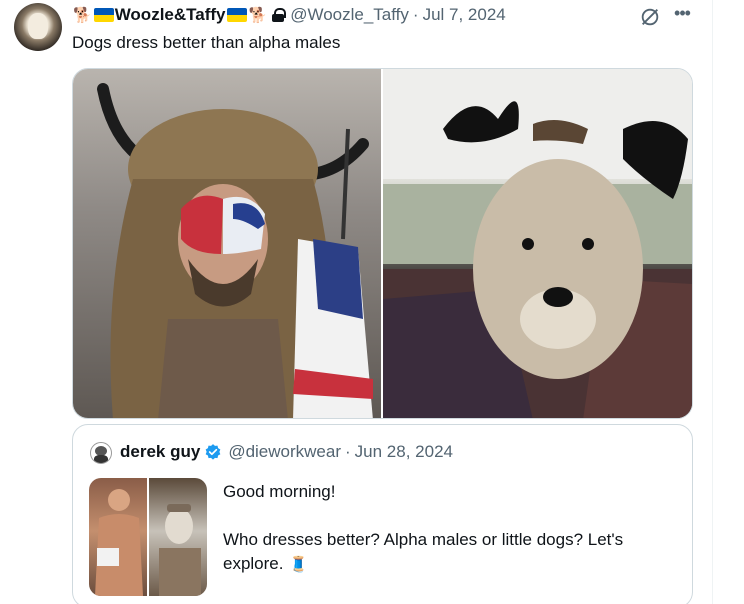 The height and width of the screenshot is (604, 744). I want to click on quote-photo-man, so click(119, 542).